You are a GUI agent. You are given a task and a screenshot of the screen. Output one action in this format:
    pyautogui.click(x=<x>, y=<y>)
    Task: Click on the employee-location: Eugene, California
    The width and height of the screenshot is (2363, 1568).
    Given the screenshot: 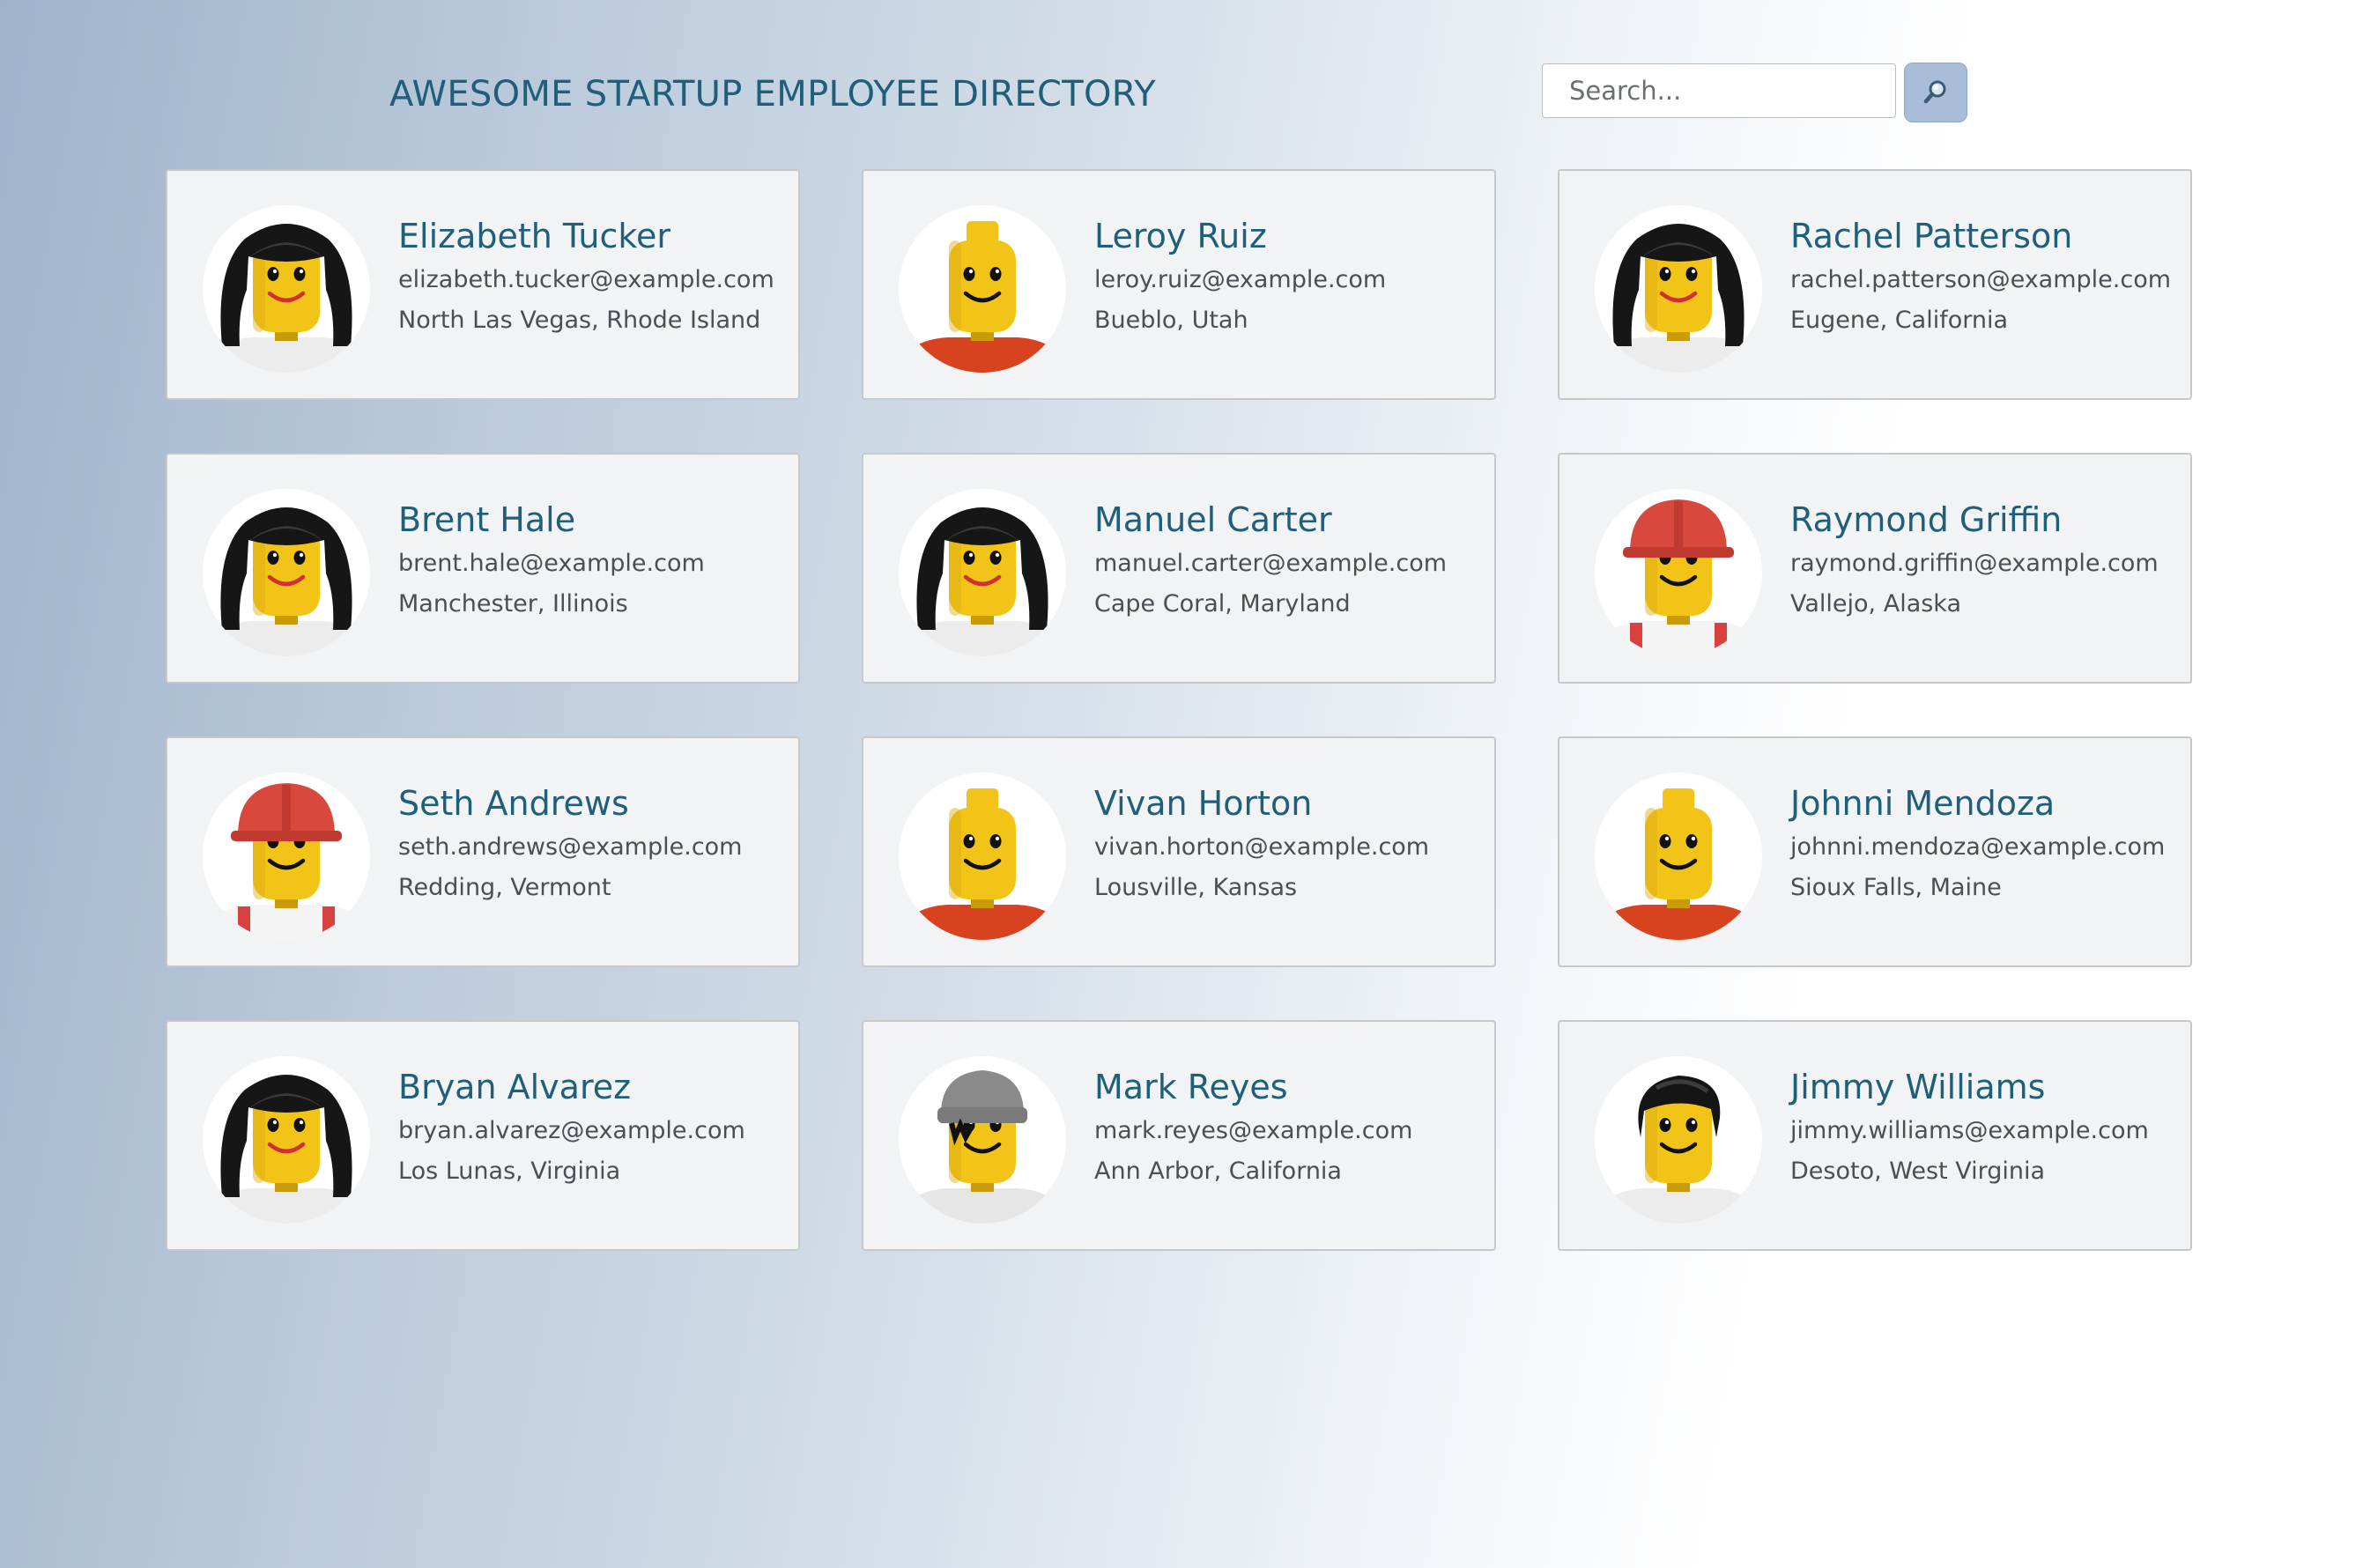 What is the action you would take?
    pyautogui.click(x=1900, y=320)
    